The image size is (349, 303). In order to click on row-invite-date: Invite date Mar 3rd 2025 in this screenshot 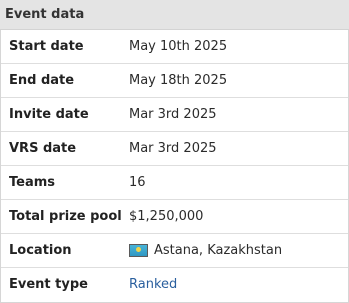, I will do `click(174, 115)`.